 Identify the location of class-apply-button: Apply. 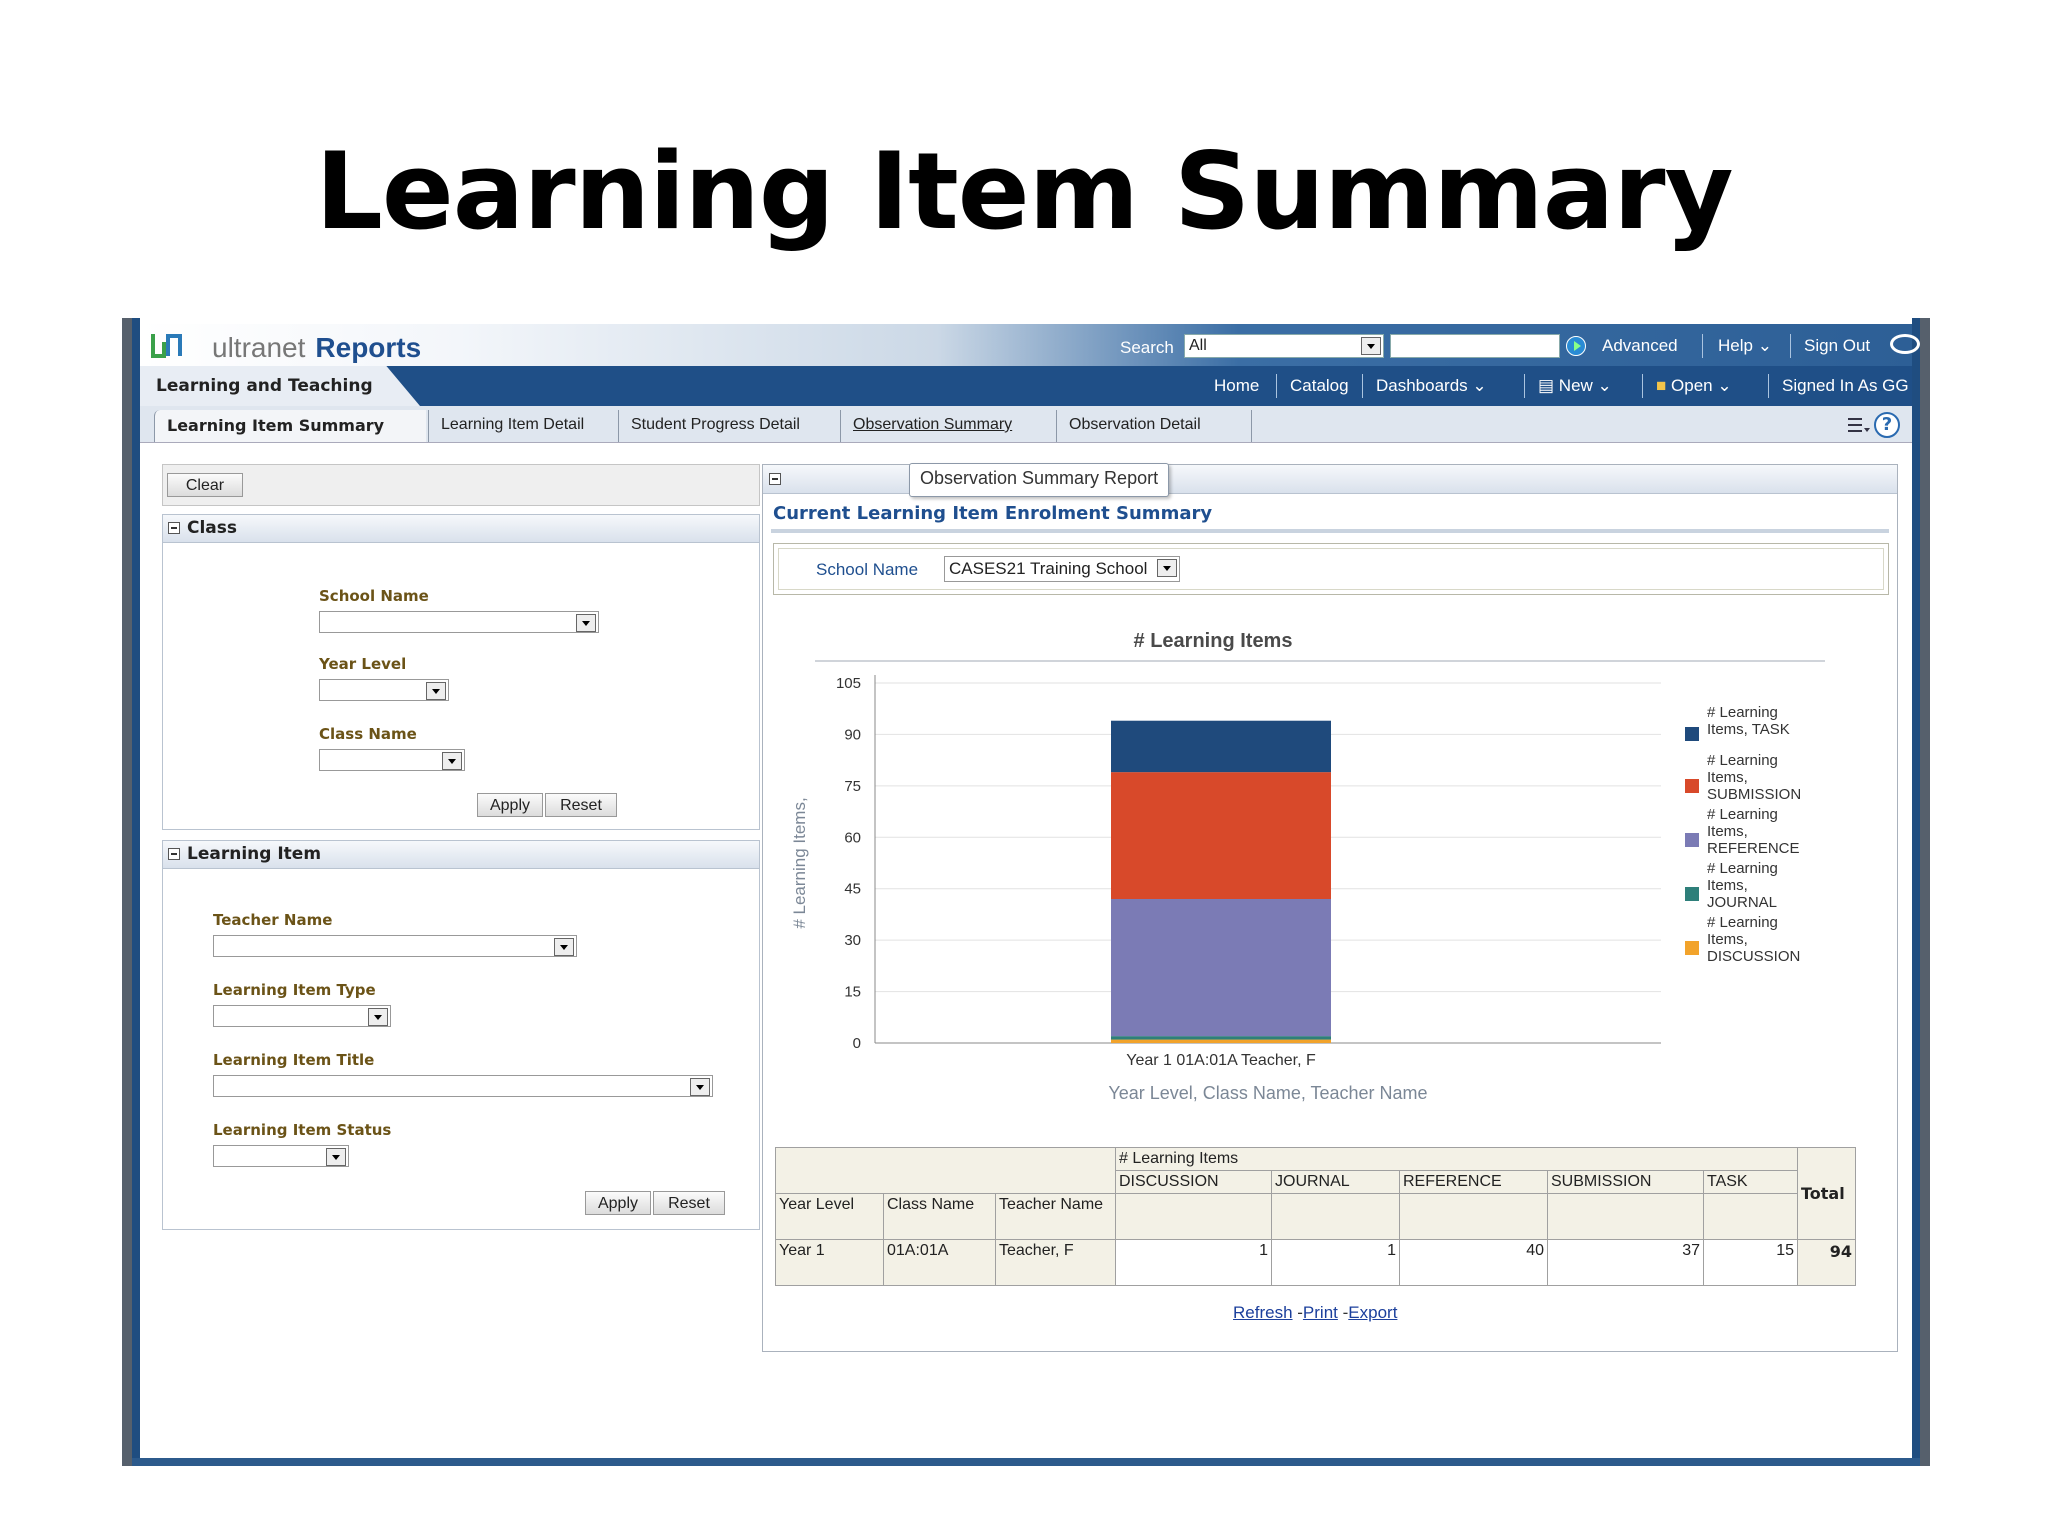
(510, 805).